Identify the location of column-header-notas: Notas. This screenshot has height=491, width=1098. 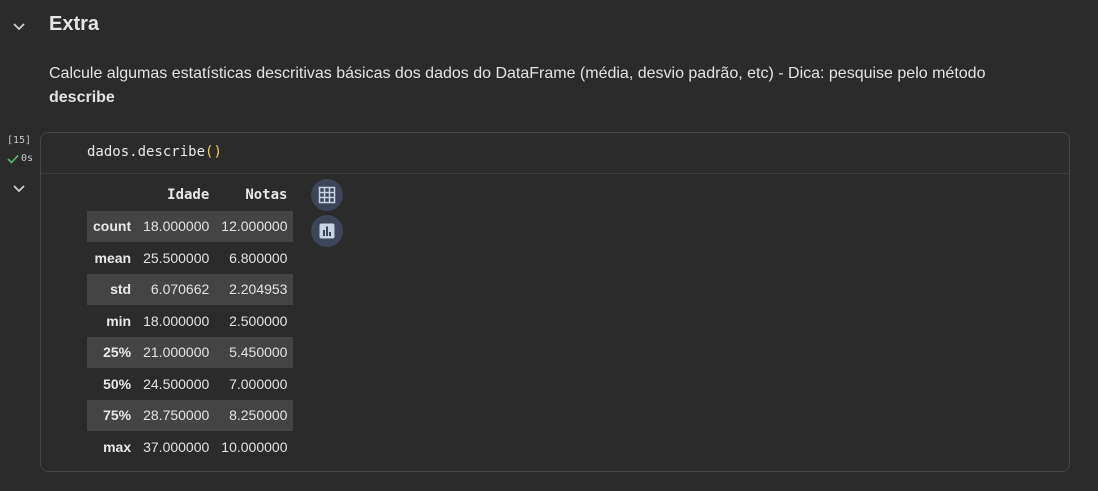
(266, 194).